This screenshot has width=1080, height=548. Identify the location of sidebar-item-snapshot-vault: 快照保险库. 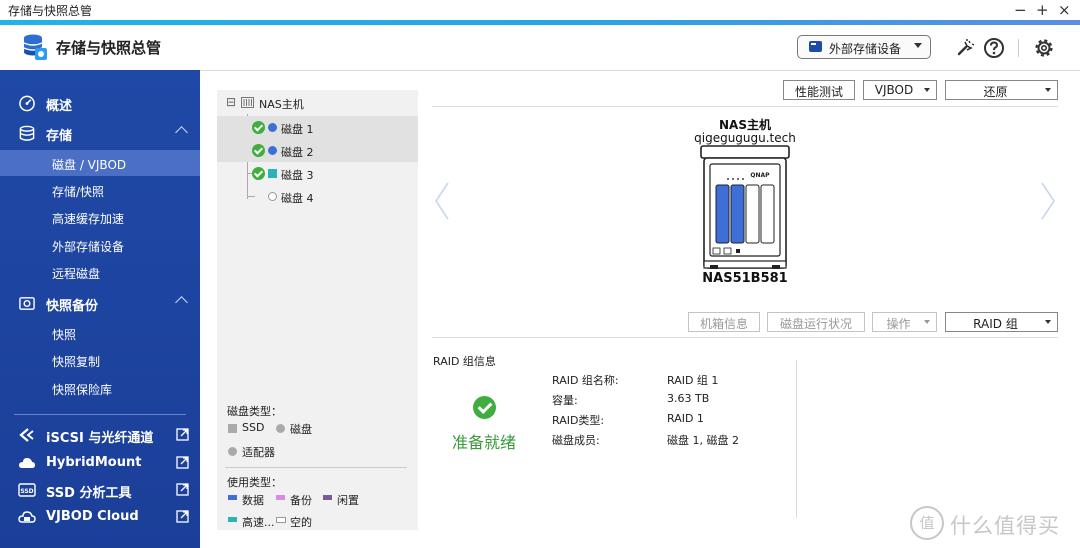
(100, 388).